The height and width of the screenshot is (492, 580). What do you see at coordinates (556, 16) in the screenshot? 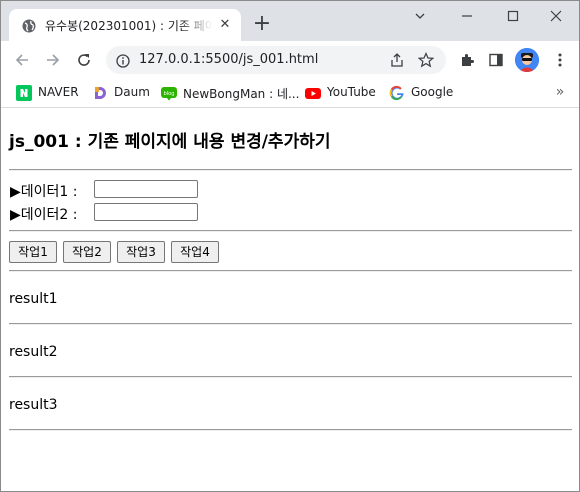
I see `close-window-icon` at bounding box center [556, 16].